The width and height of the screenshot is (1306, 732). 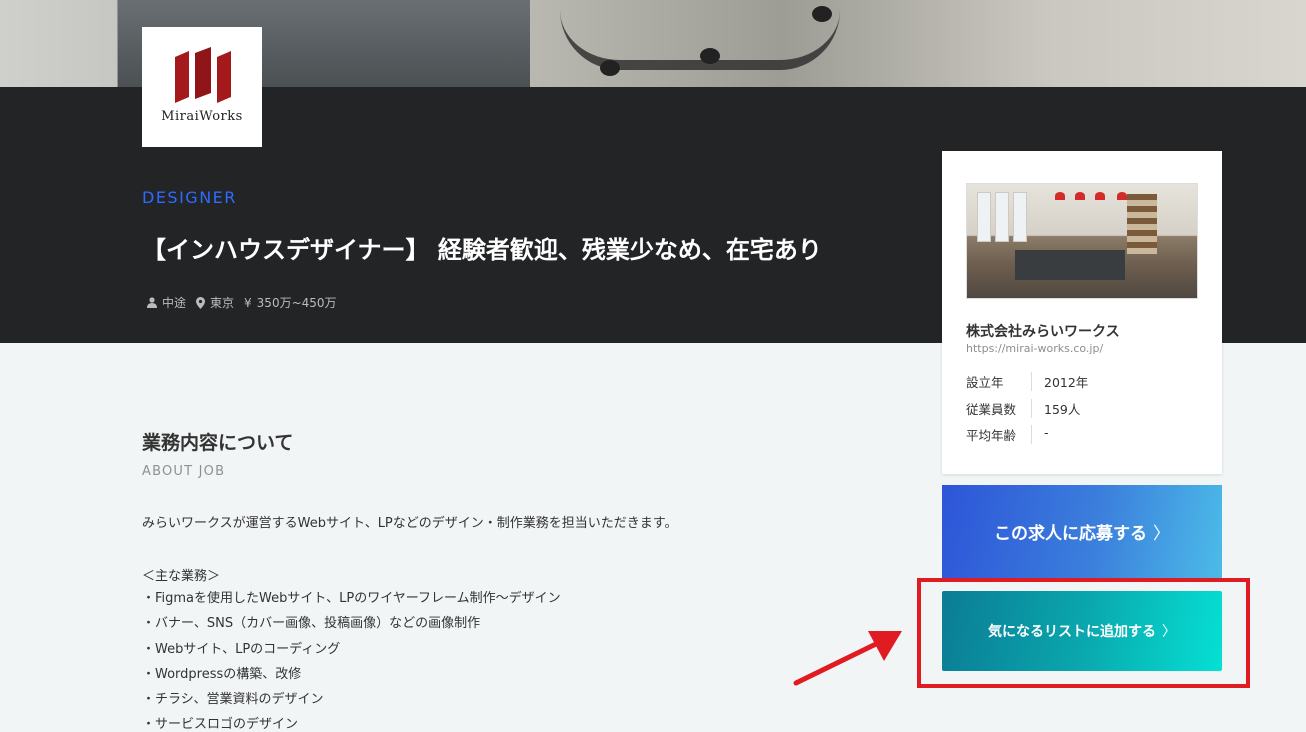 I want to click on employment-type: 中途, so click(x=166, y=302).